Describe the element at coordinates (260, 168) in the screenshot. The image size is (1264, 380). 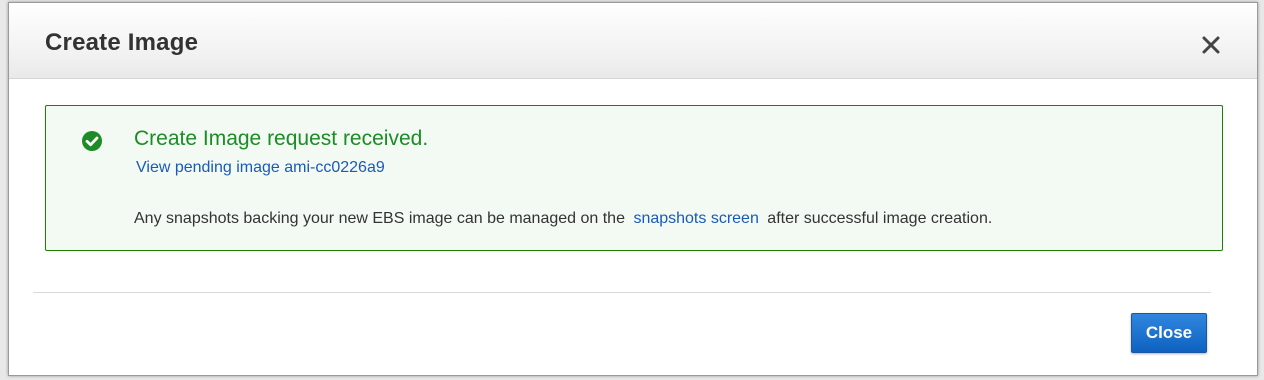
I see `view-pending-image-link: View pending image ami-cc0226a9` at that location.